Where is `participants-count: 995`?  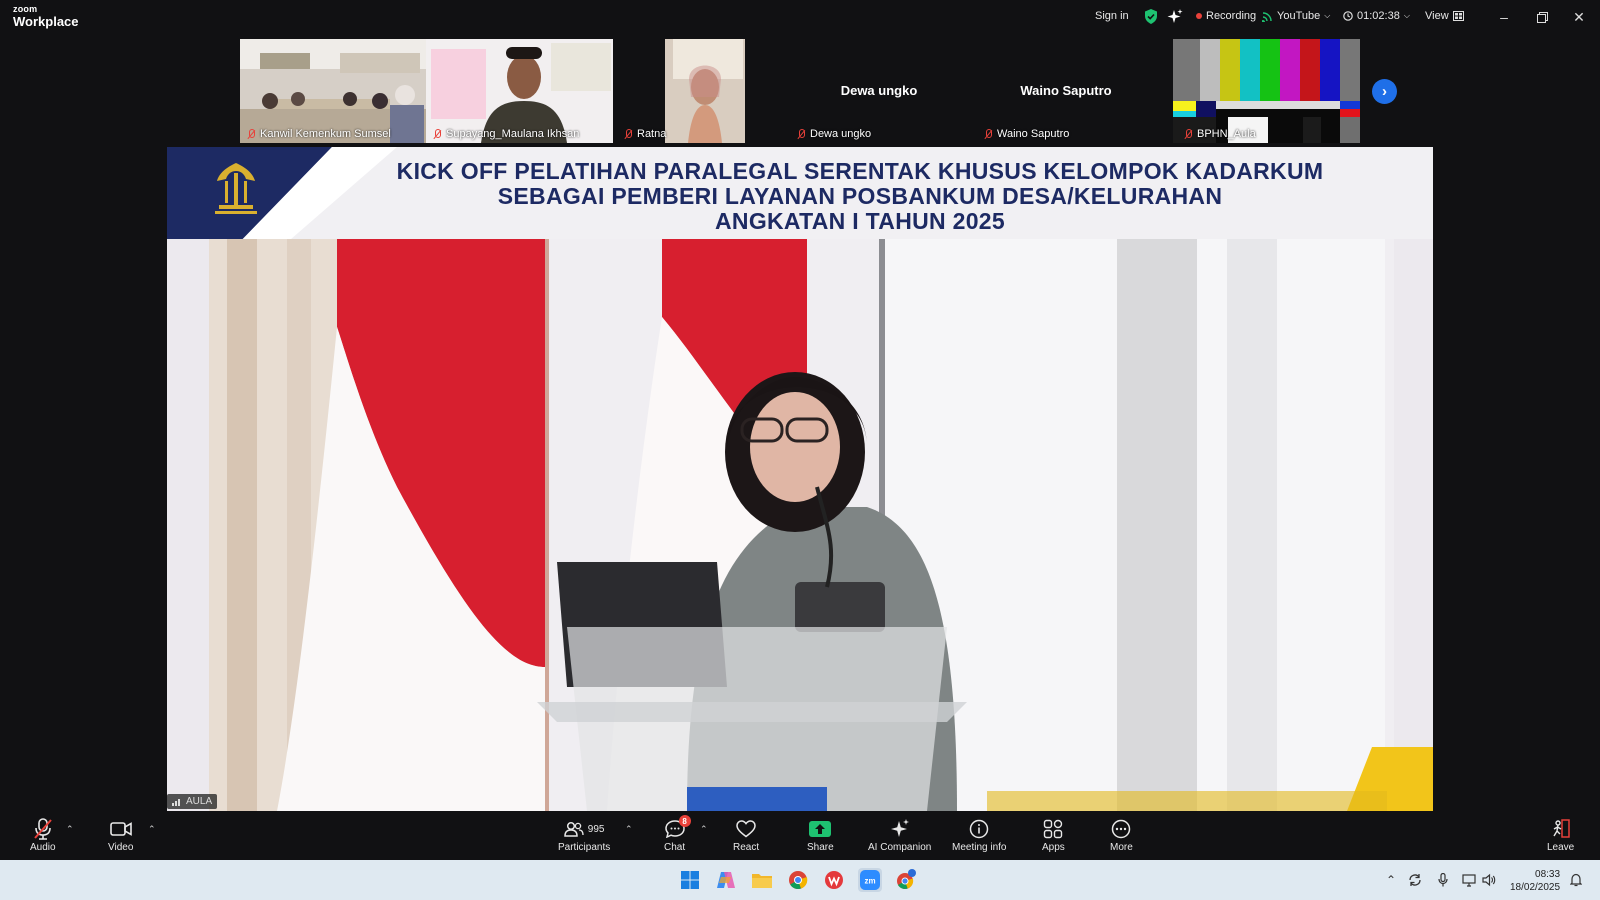
participants-count: 995 is located at coordinates (596, 829).